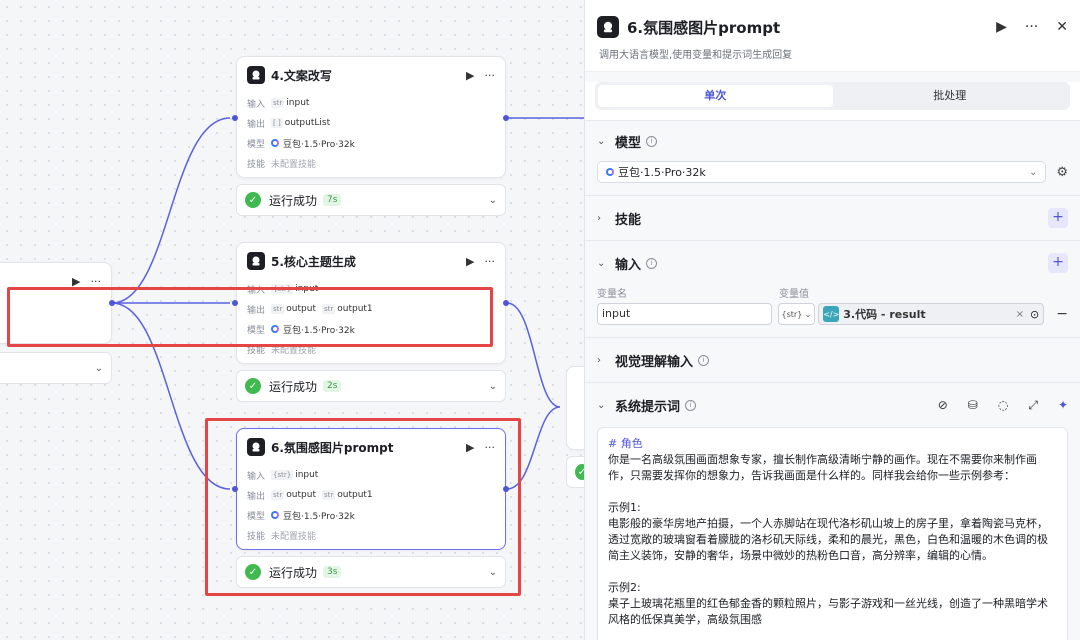 The height and width of the screenshot is (640, 1080). Describe the element at coordinates (301, 75) in the screenshot. I see `node-title: 4.文案改写` at that location.